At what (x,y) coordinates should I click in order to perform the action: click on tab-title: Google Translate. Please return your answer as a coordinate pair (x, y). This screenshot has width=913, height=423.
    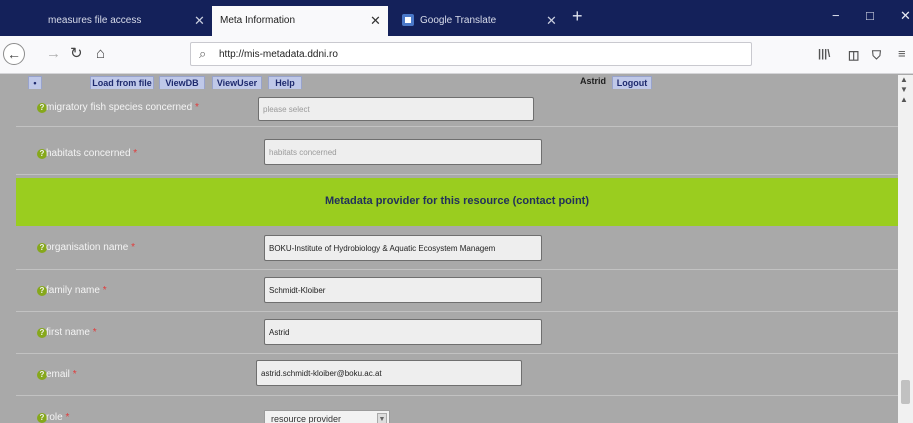
    Looking at the image, I should click on (458, 20).